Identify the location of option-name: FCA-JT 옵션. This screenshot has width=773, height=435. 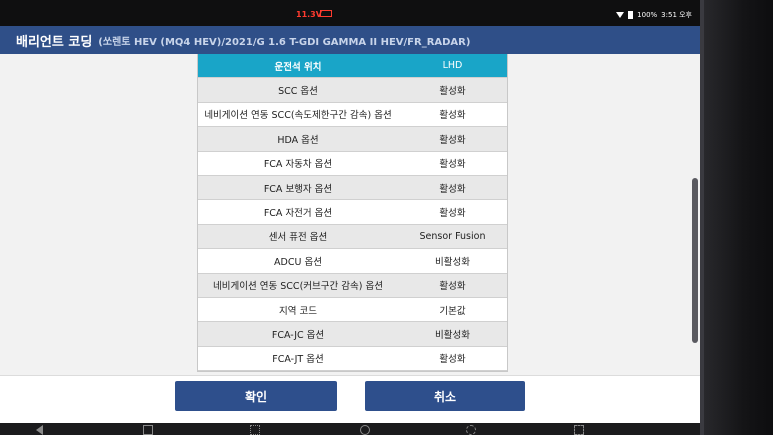
(298, 360).